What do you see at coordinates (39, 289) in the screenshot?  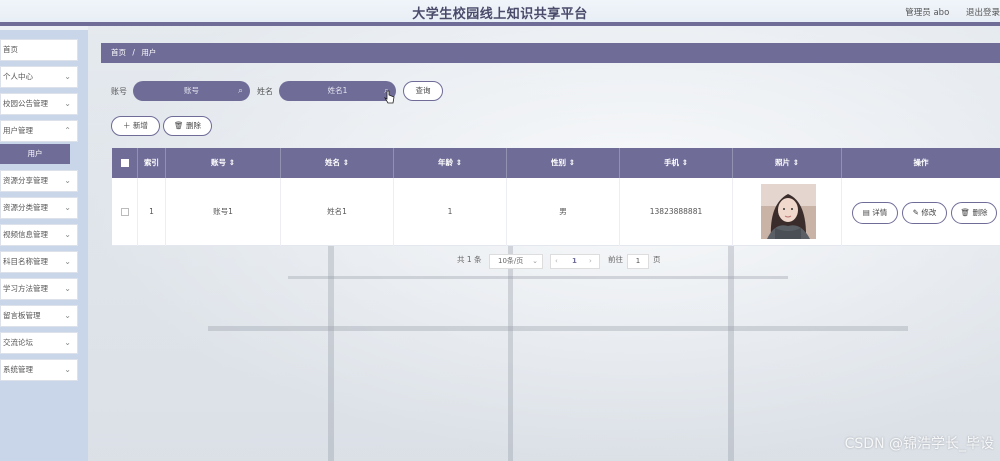 I see `sidebar-item-study-method: 学习方法管理 ⌄` at bounding box center [39, 289].